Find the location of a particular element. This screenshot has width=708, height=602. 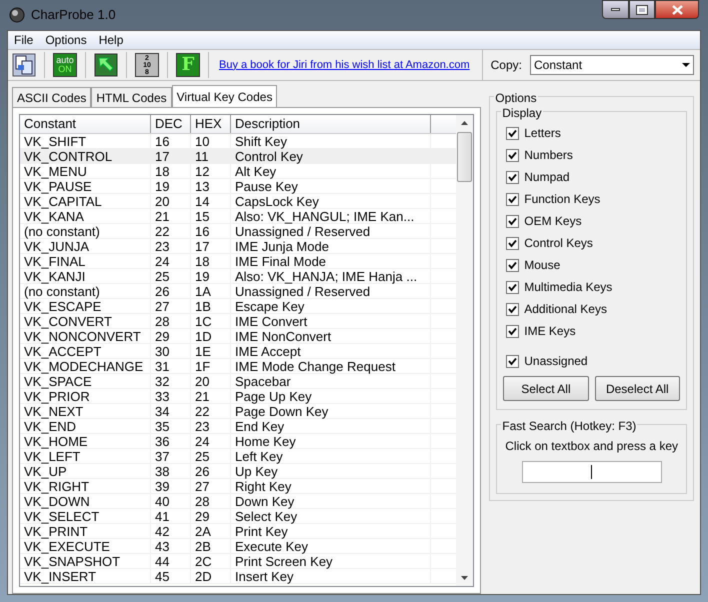

table-cell: Unassigned / Reserved is located at coordinates (331, 231).